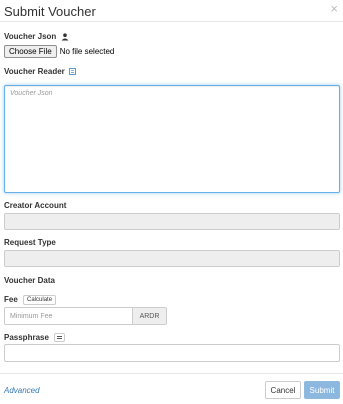 This screenshot has height=404, width=343. I want to click on file-input: Choose File No file selected, so click(59, 51).